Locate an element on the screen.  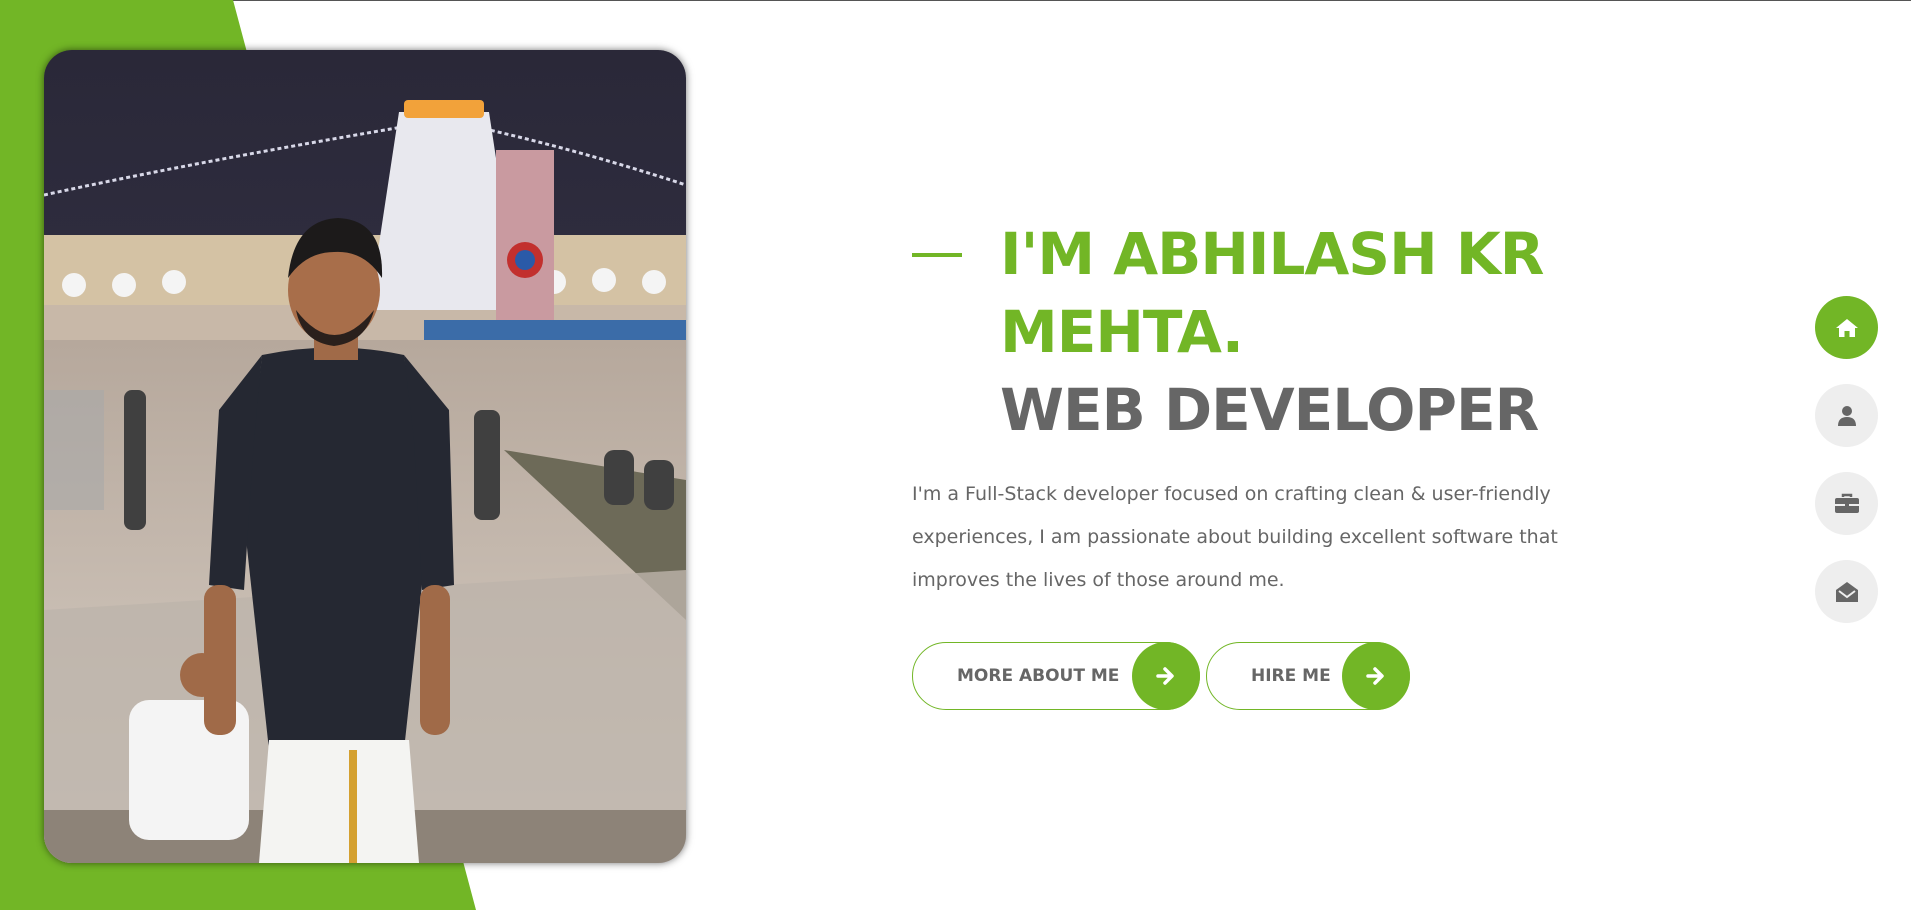
home-icon is located at coordinates (1846, 327).